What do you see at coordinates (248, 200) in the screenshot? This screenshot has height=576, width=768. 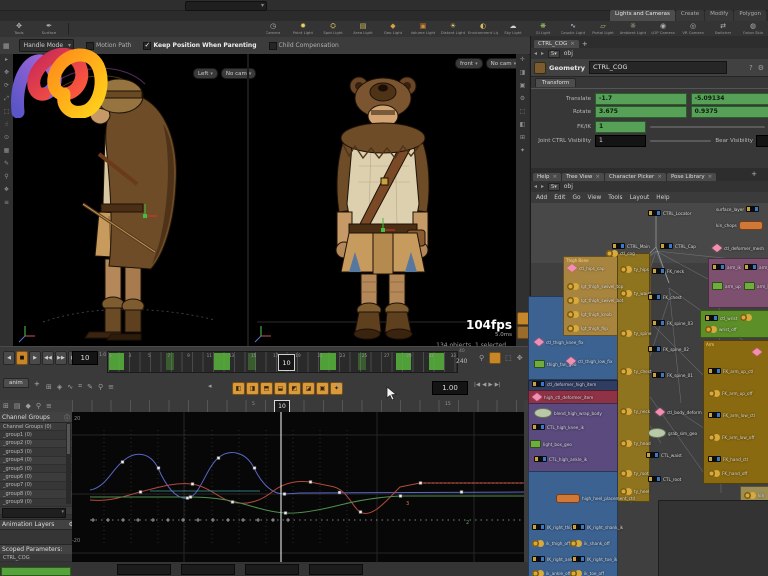 I see `viewport-splitter` at bounding box center [248, 200].